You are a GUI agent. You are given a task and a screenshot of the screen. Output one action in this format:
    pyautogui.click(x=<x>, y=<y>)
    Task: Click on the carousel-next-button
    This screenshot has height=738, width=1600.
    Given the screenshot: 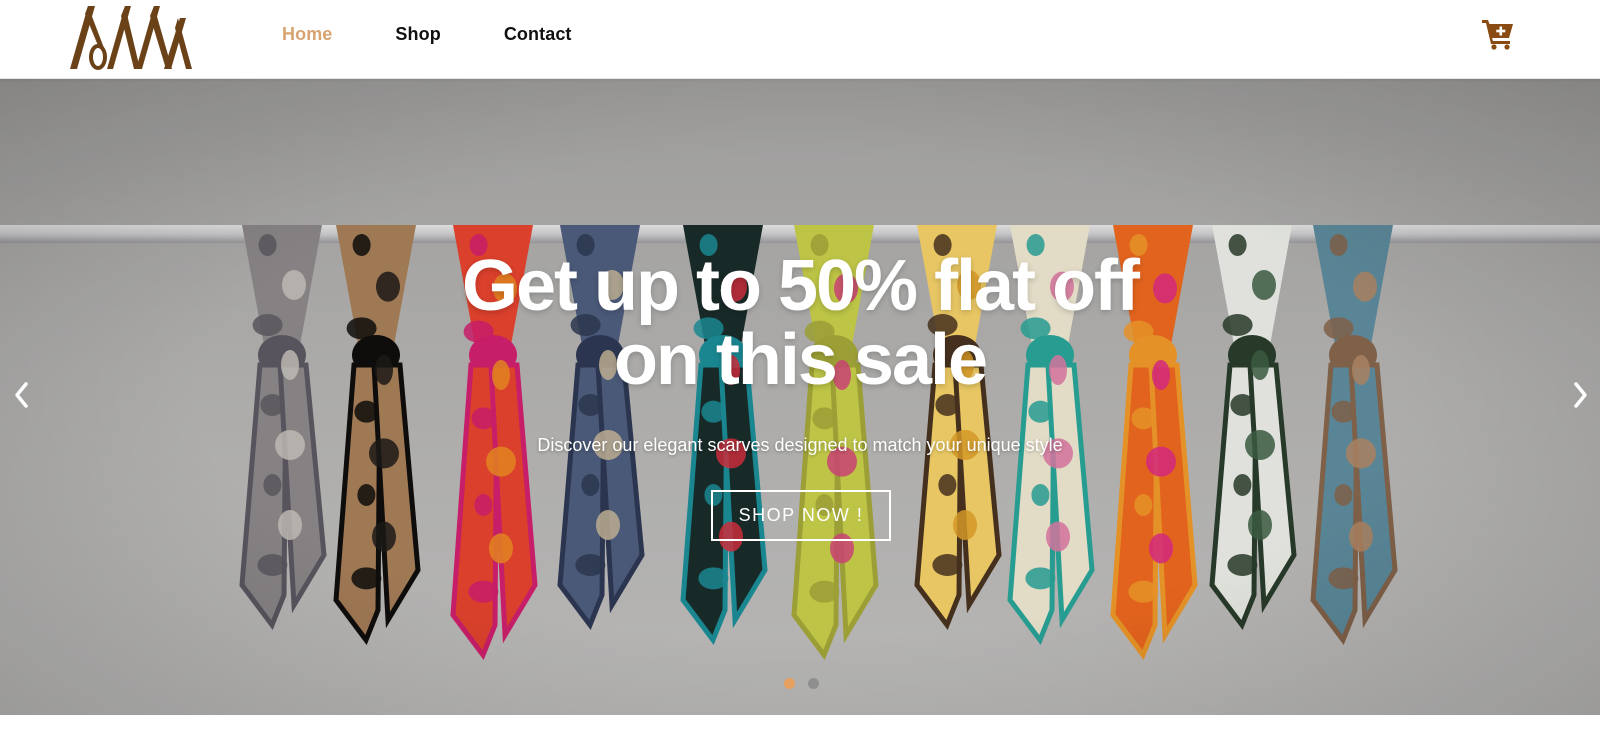 What is the action you would take?
    pyautogui.click(x=1580, y=395)
    